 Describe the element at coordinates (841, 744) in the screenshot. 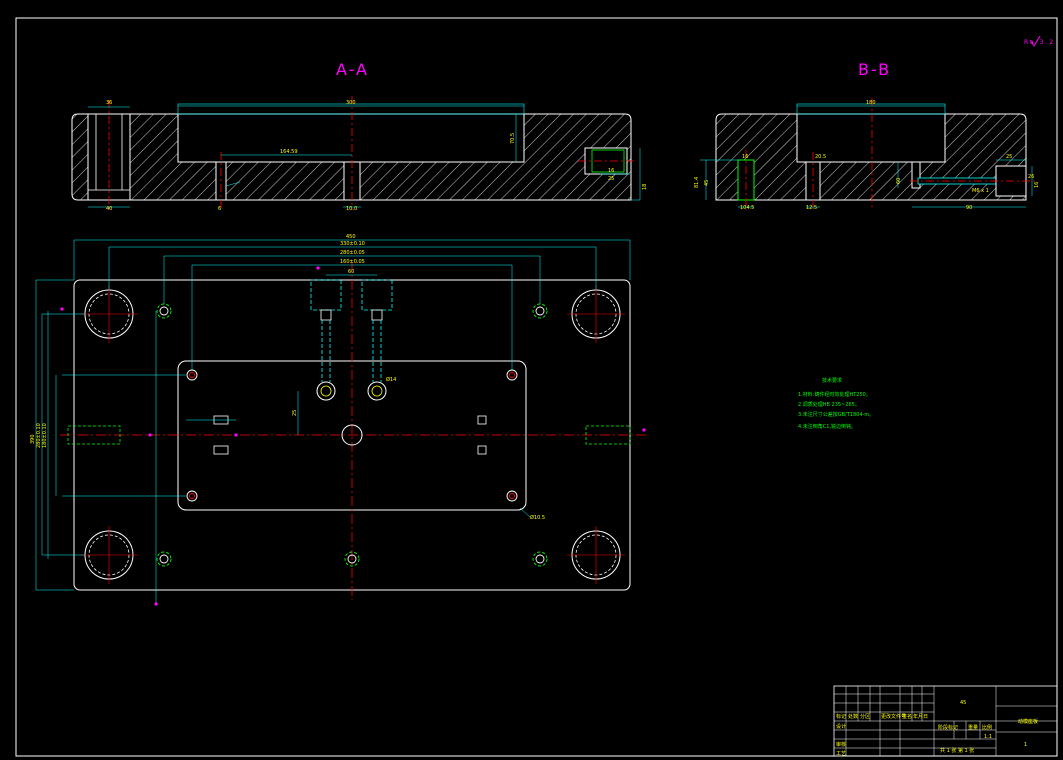

I see `title-row-label: 审核` at that location.